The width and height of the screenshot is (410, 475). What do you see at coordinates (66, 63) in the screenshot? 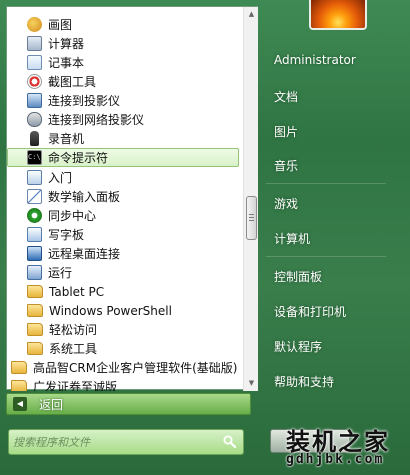
I see `program-label: 记事本` at bounding box center [66, 63].